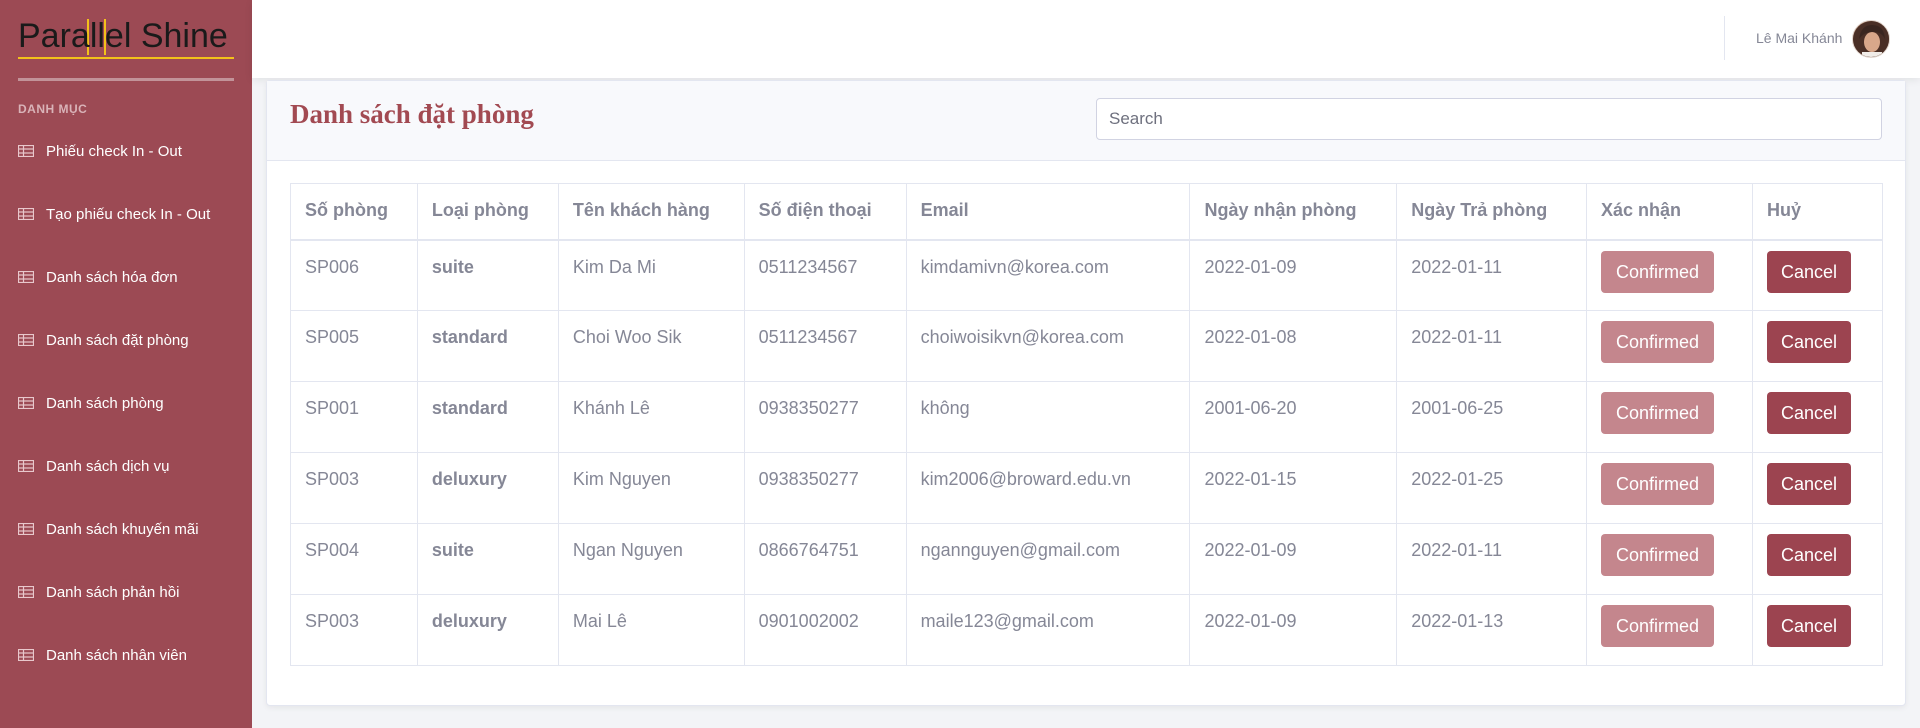 This screenshot has width=1920, height=728. I want to click on cell-checkout-date: 2001-06-25, so click(1491, 417).